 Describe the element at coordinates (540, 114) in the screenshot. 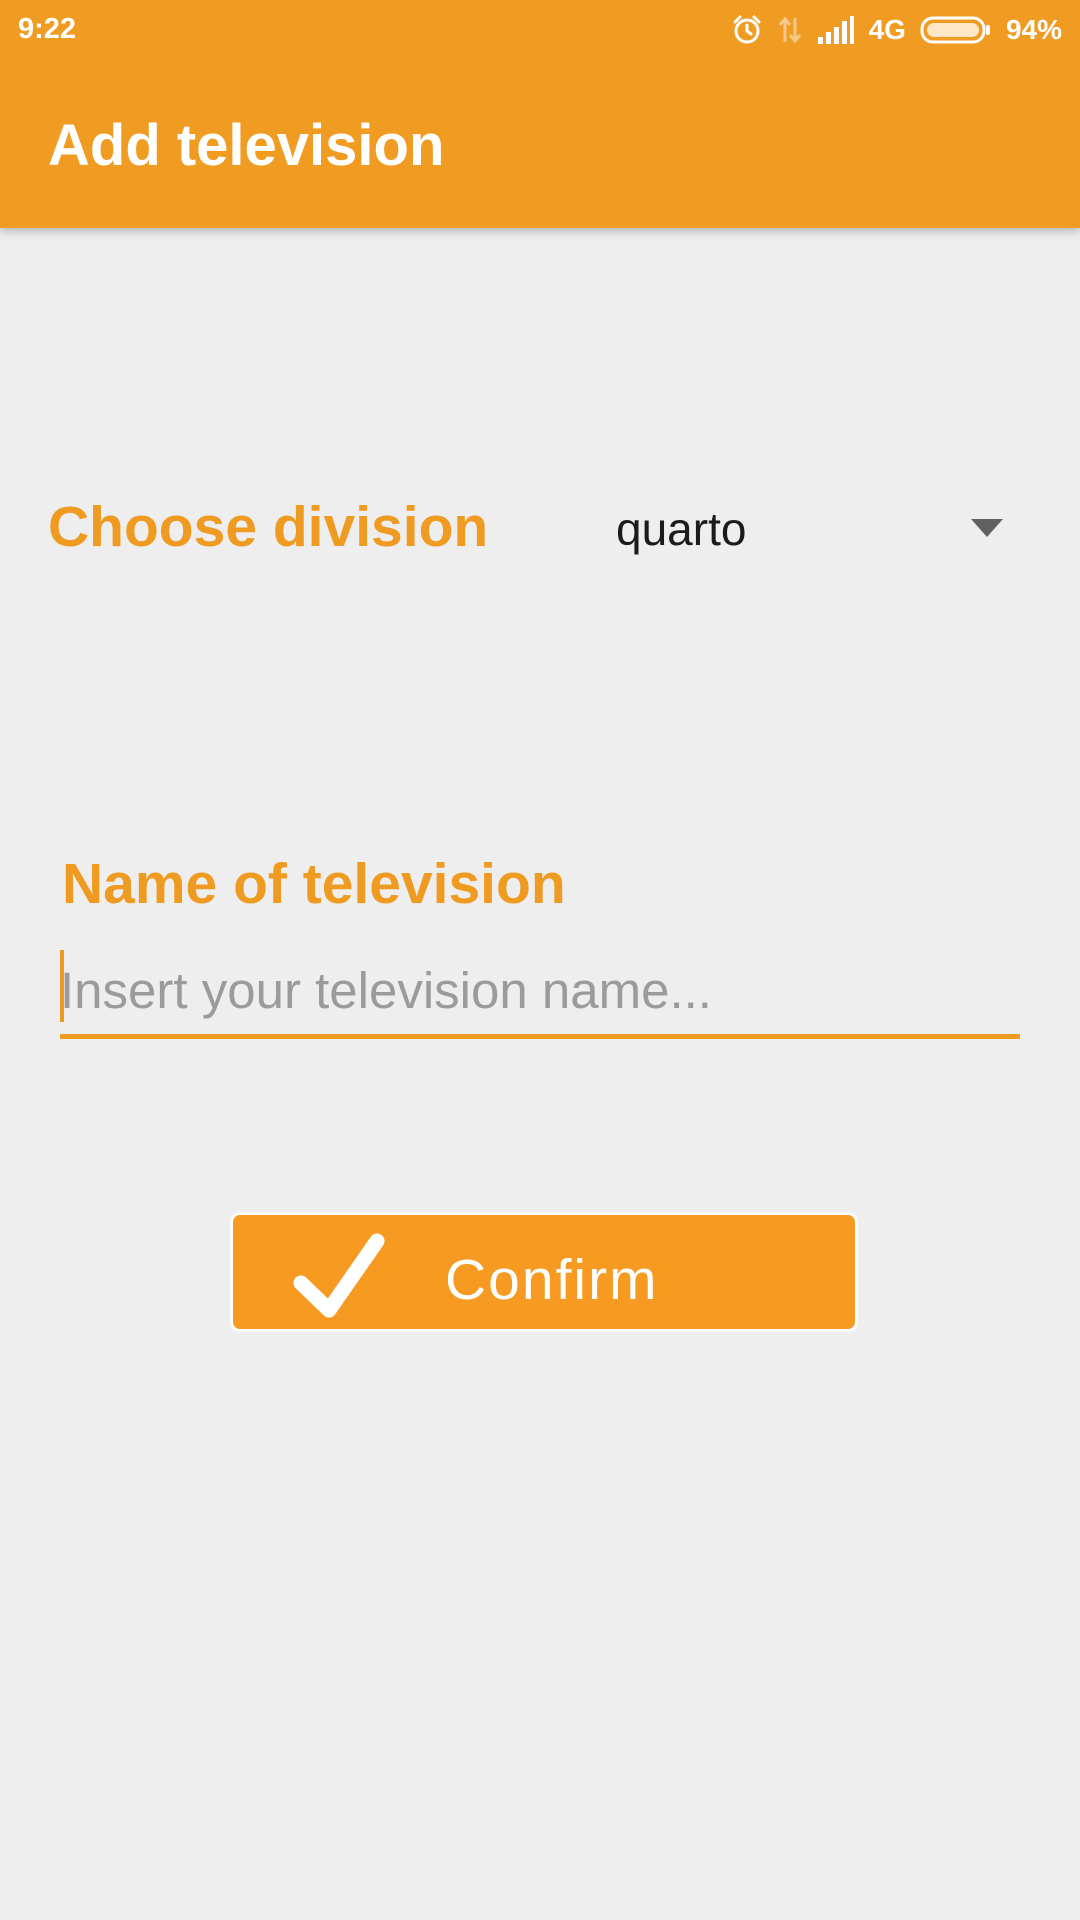

I see `app-bar: 9:22 4G 94% Add television` at that location.